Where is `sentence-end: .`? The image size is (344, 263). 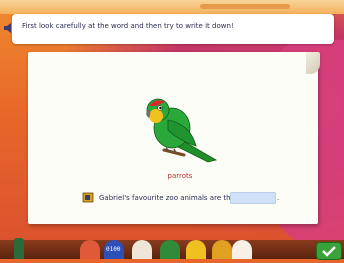
sentence-end: . is located at coordinates (278, 198).